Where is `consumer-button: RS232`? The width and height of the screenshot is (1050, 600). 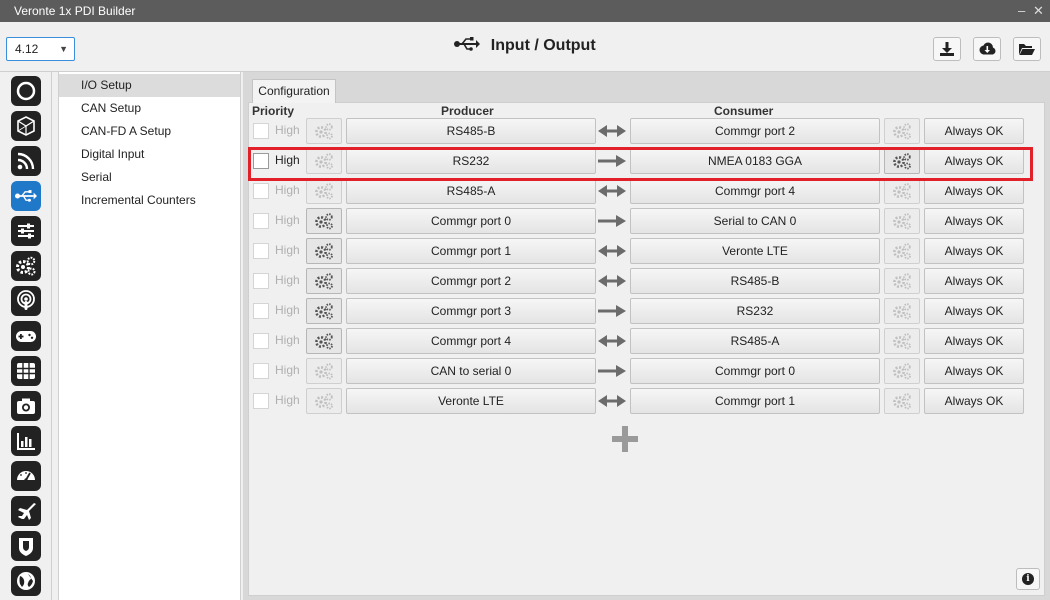
consumer-button: RS232 is located at coordinates (755, 311).